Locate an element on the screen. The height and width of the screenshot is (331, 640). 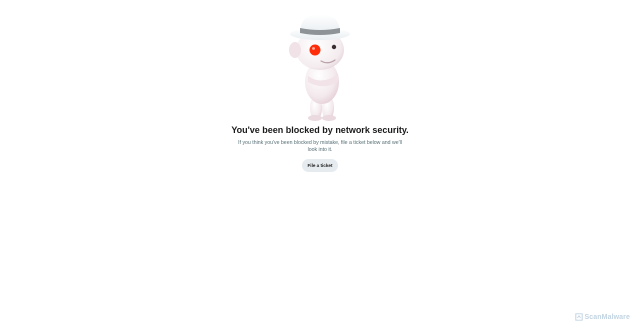
snoo-mascot-icon is located at coordinates (319, 67).